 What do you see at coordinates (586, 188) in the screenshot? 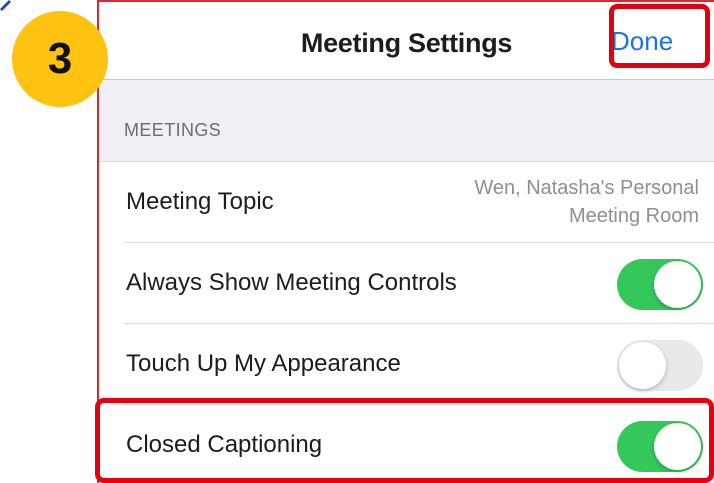
I see `meeting-topic-value-line1: Wen, Natasha's Personal` at bounding box center [586, 188].